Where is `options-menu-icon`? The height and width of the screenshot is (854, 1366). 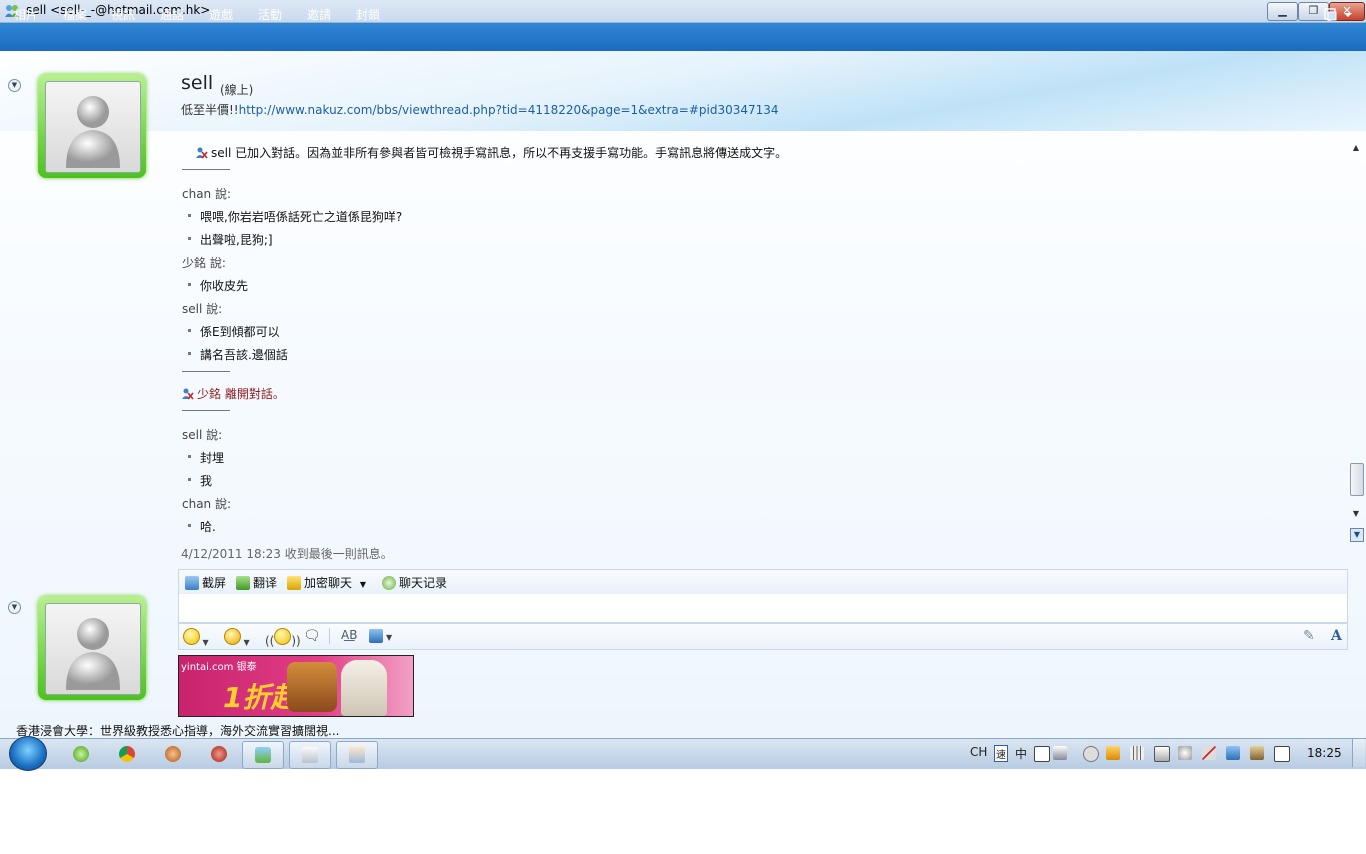 options-menu-icon is located at coordinates (1339, 14).